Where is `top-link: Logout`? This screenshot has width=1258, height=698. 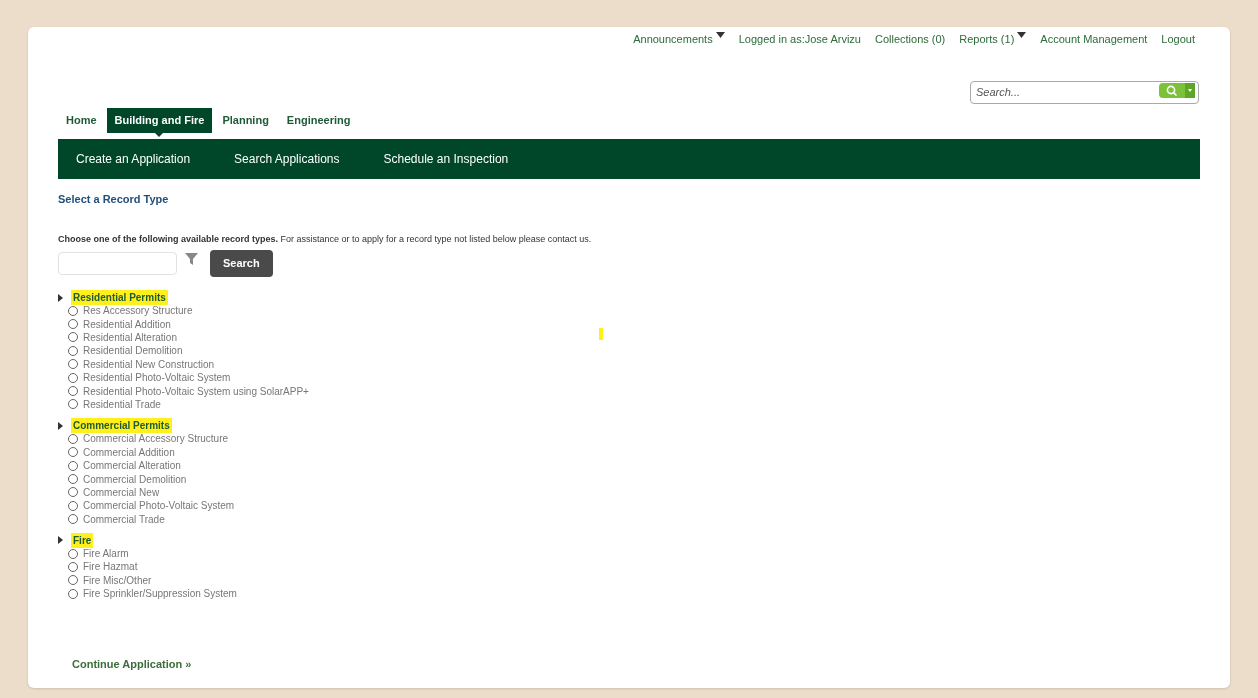 top-link: Logout is located at coordinates (1178, 39).